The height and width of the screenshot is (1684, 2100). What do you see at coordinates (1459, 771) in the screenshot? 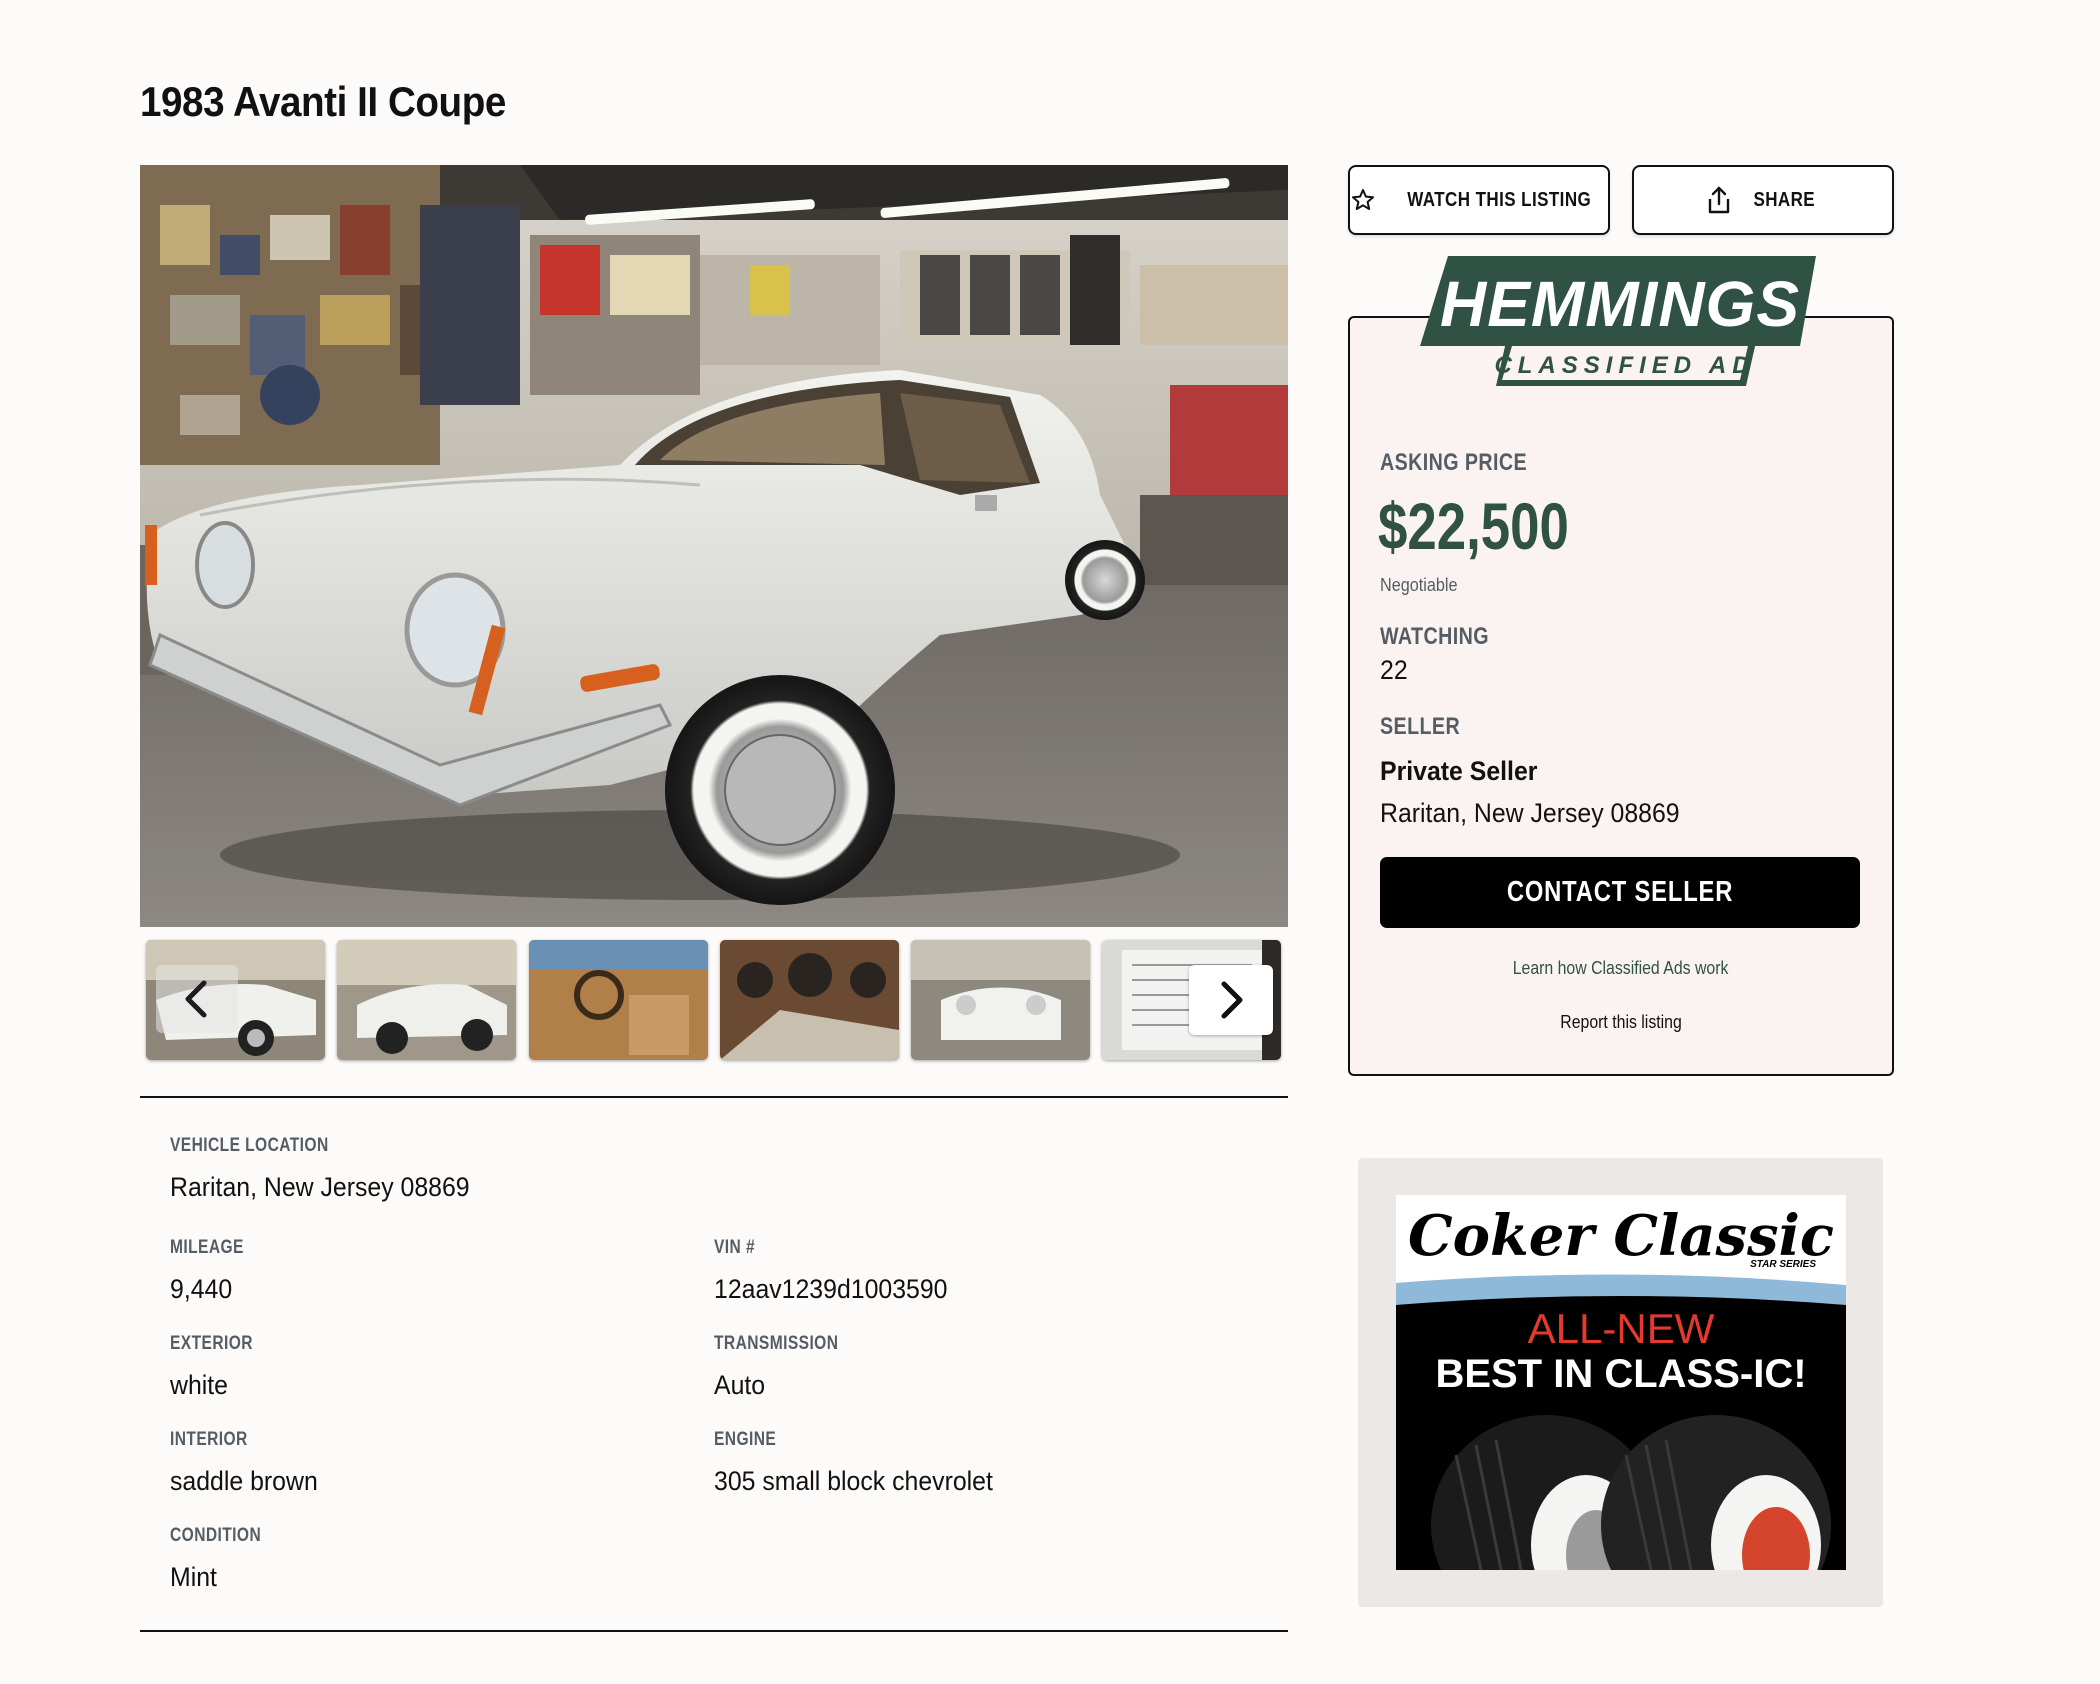
I see `seller-name: Private Seller` at bounding box center [1459, 771].